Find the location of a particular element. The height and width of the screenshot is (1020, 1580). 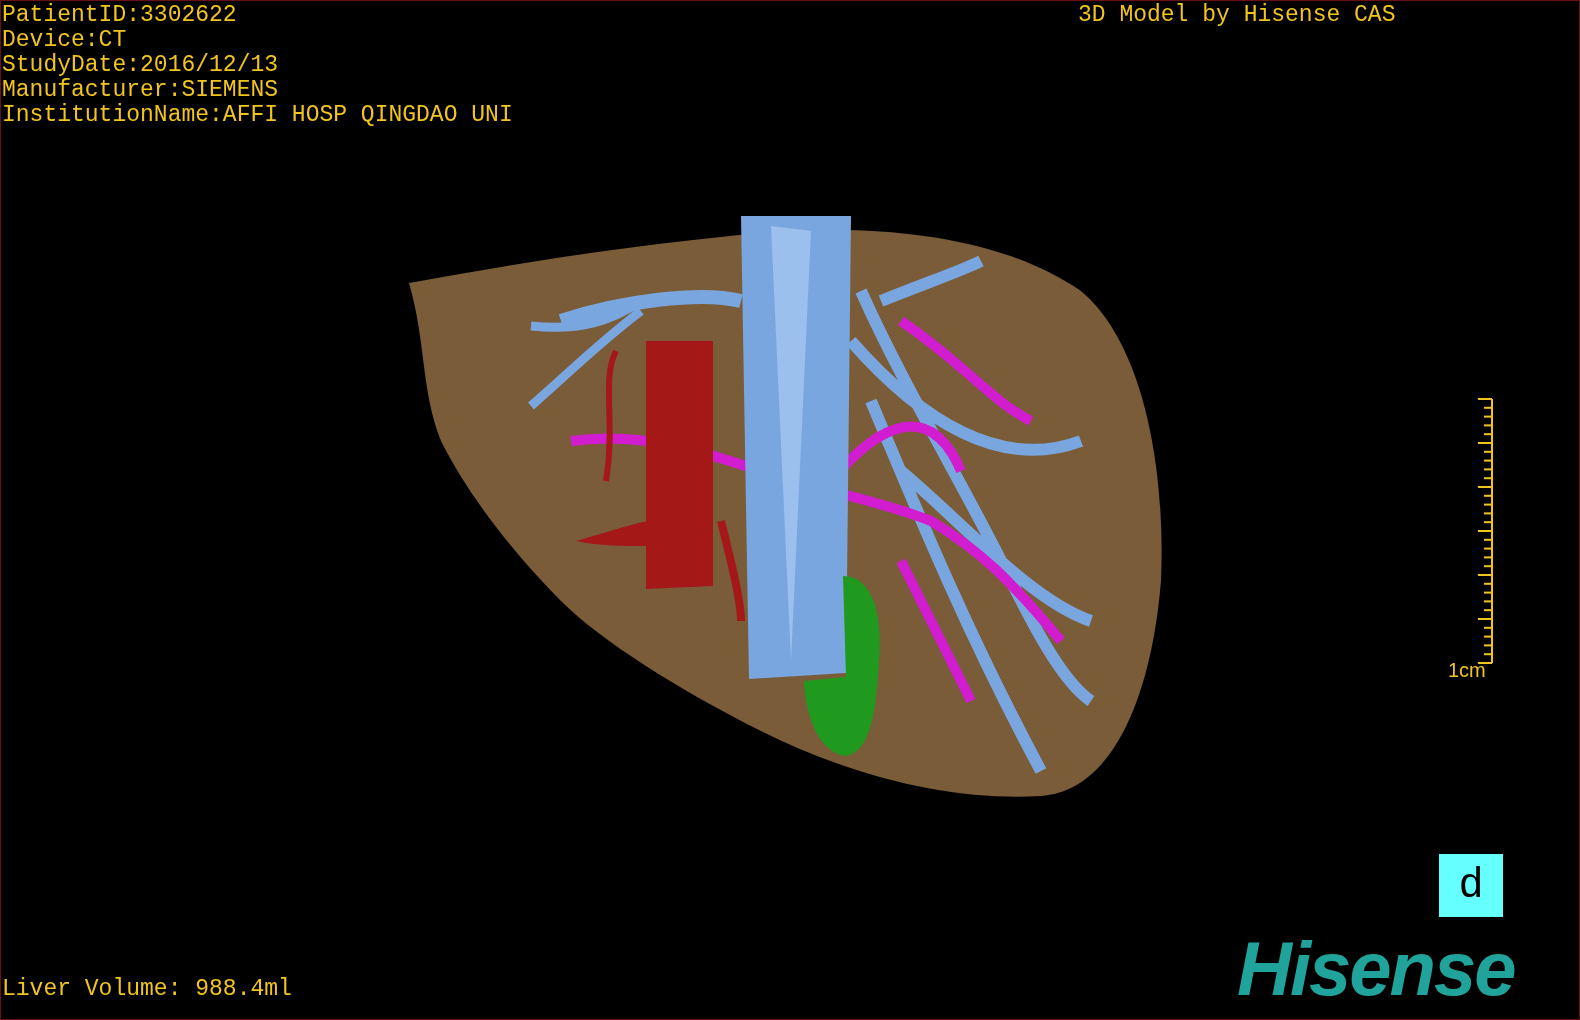

viewer-title: 3D Model by Hisense CAS is located at coordinates (1237, 15).